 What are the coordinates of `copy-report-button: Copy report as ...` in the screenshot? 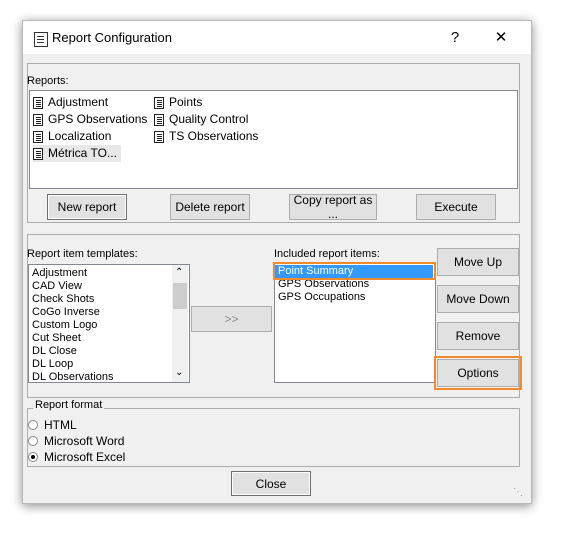 It's located at (333, 207).